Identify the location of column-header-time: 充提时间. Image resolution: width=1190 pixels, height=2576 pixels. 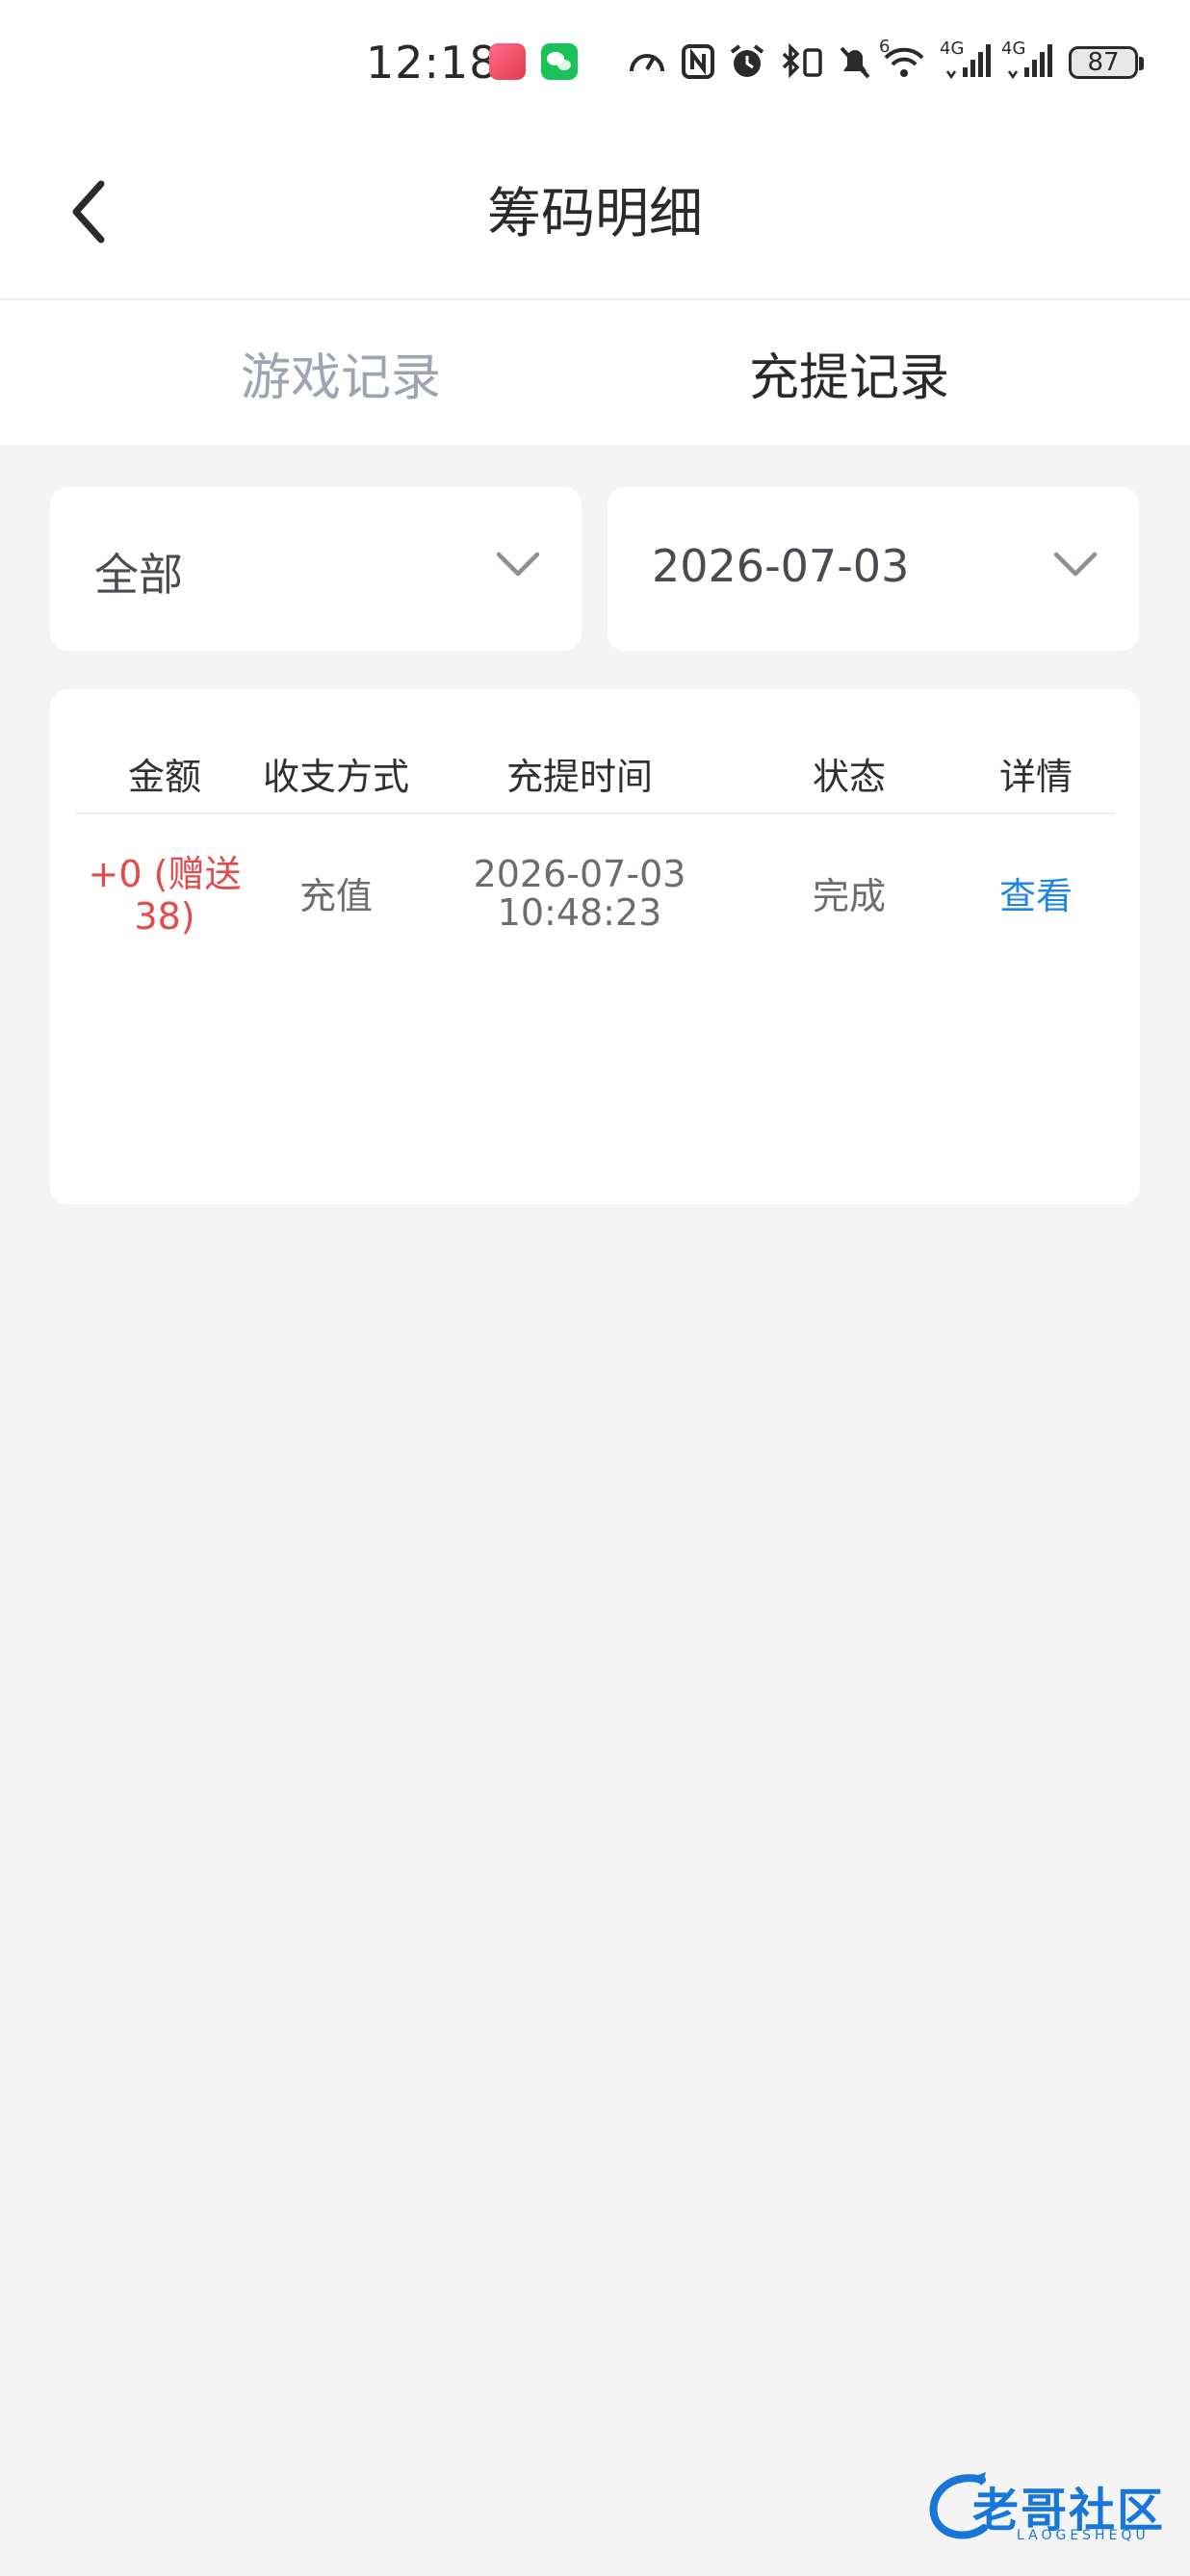
(579, 777).